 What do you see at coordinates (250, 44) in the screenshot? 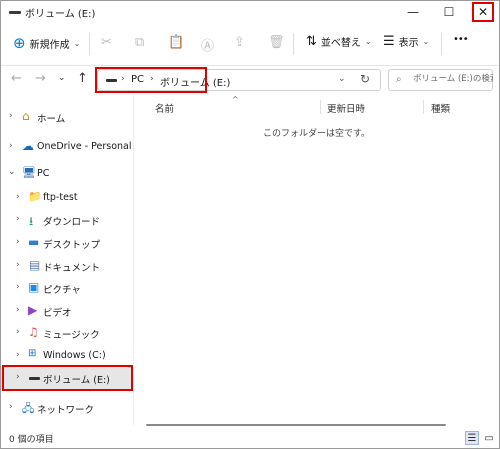
I see `command-bar: ⊕ 新規作成 ⌄ ✂ ⧉ 📋 Ⓐ ⇪ 🗑 ⇅ 並べ替え ⌄ ☰ 表示 ⌄ •••` at bounding box center [250, 44].